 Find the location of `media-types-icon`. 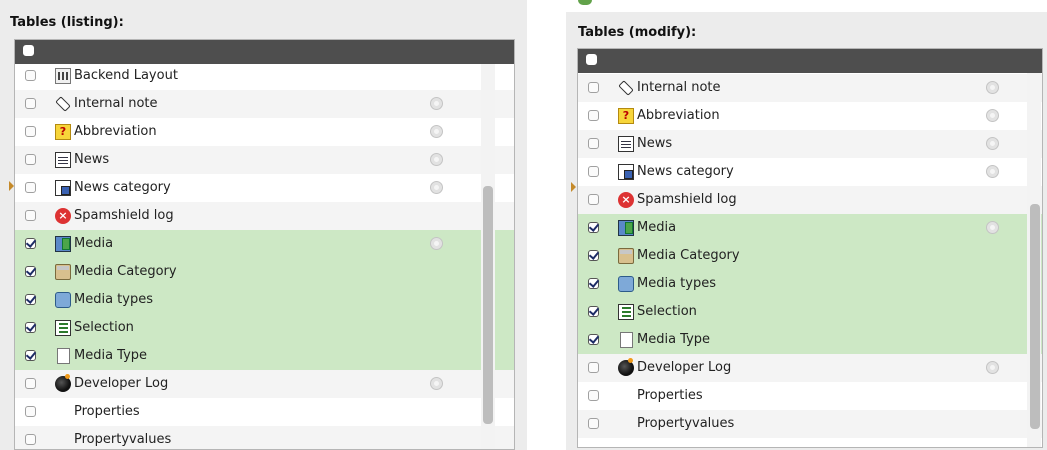

media-types-icon is located at coordinates (626, 284).